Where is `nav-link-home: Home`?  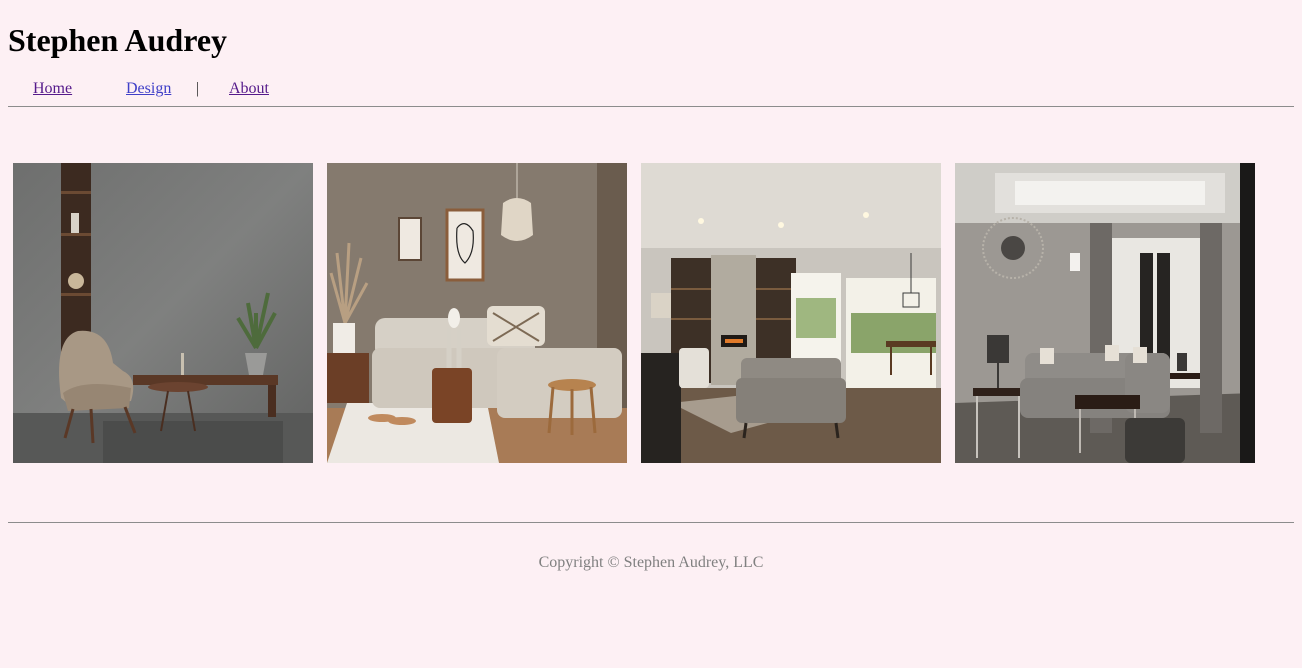 nav-link-home: Home is located at coordinates (52, 89).